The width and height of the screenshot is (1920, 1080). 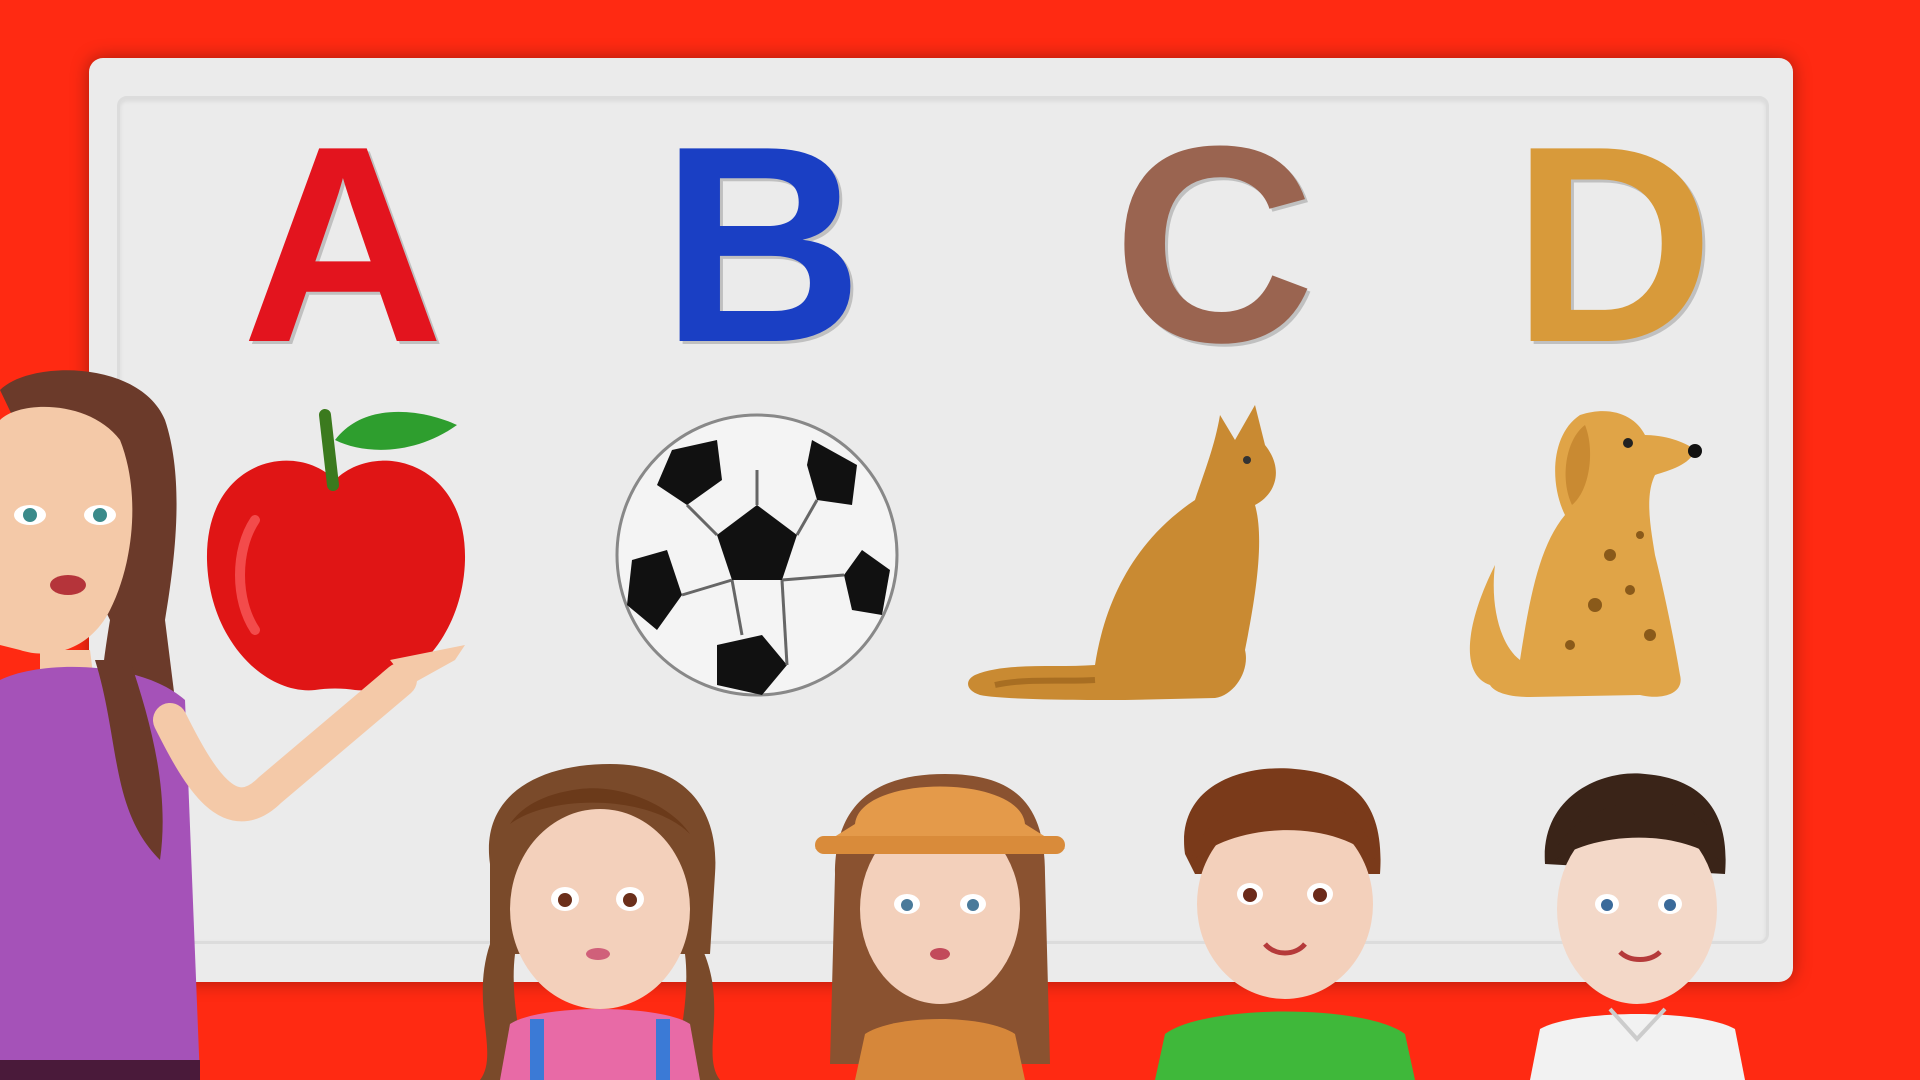 I want to click on letter-d: D, so click(x=1613, y=245).